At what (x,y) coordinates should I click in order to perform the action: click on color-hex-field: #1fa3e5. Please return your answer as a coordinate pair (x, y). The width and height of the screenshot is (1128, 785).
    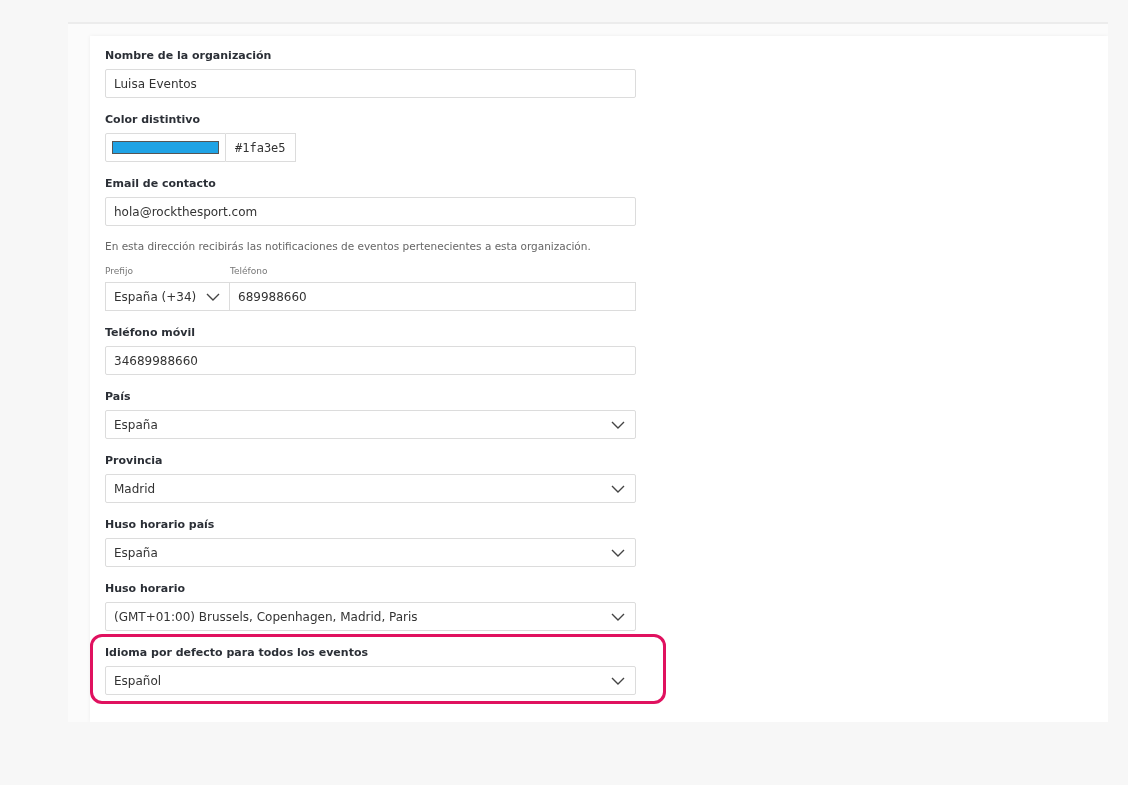
    Looking at the image, I should click on (261, 147).